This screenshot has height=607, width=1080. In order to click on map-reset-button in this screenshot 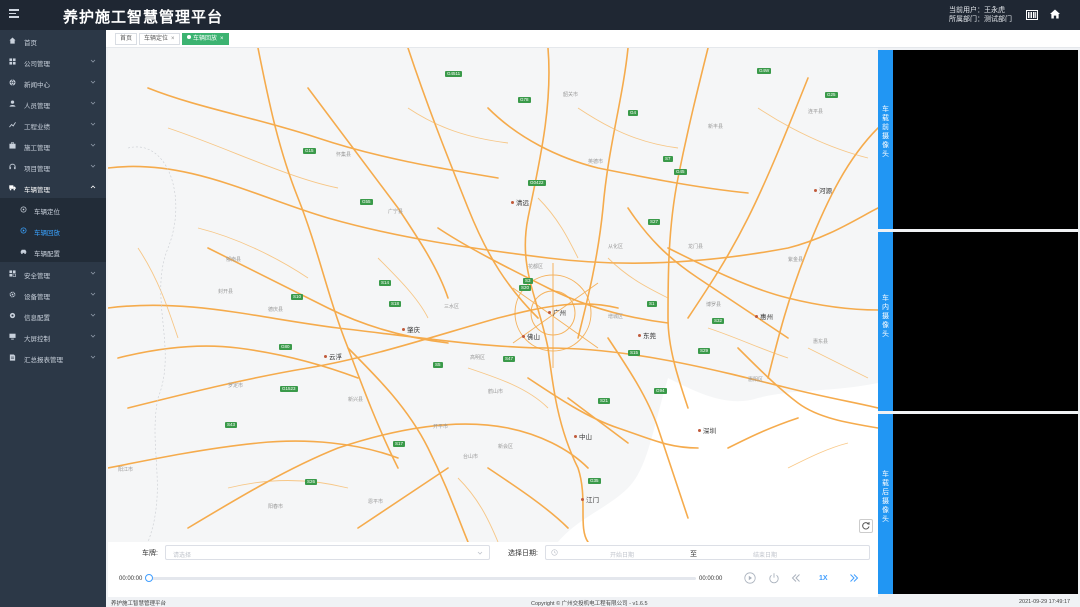, I will do `click(866, 526)`.